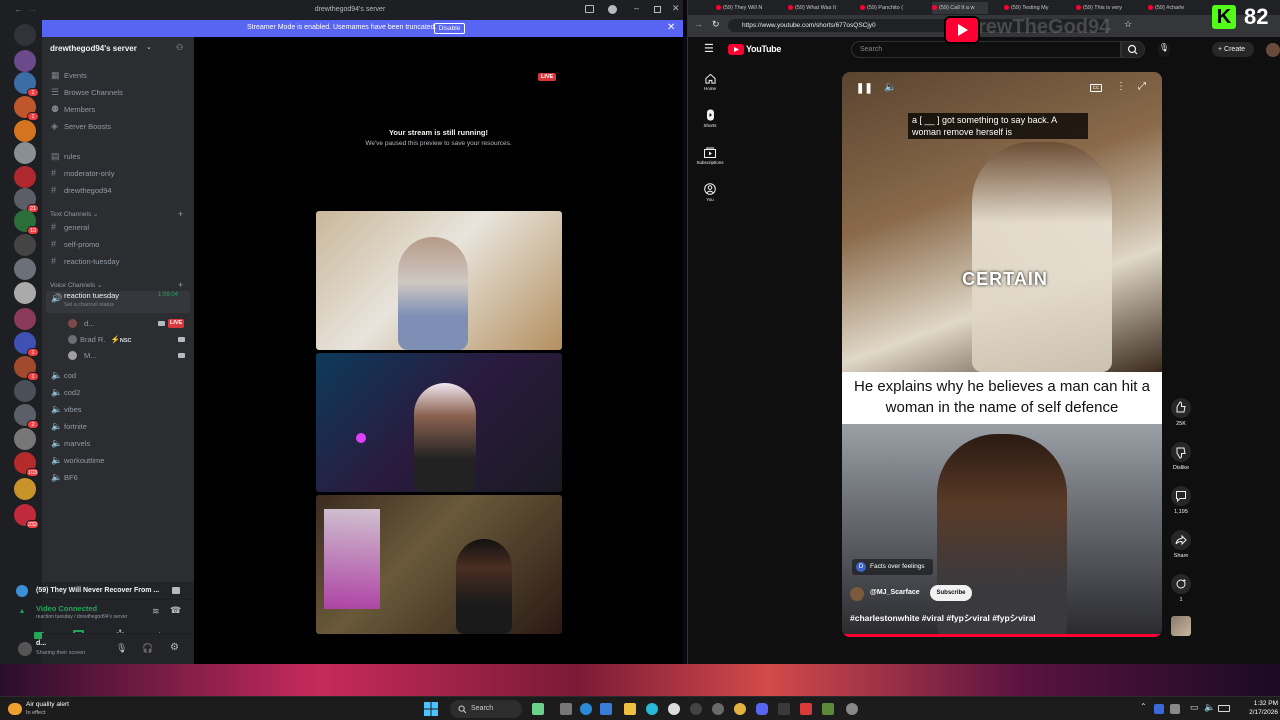 The width and height of the screenshot is (1280, 720). I want to click on widgets-icon, so click(538, 709).